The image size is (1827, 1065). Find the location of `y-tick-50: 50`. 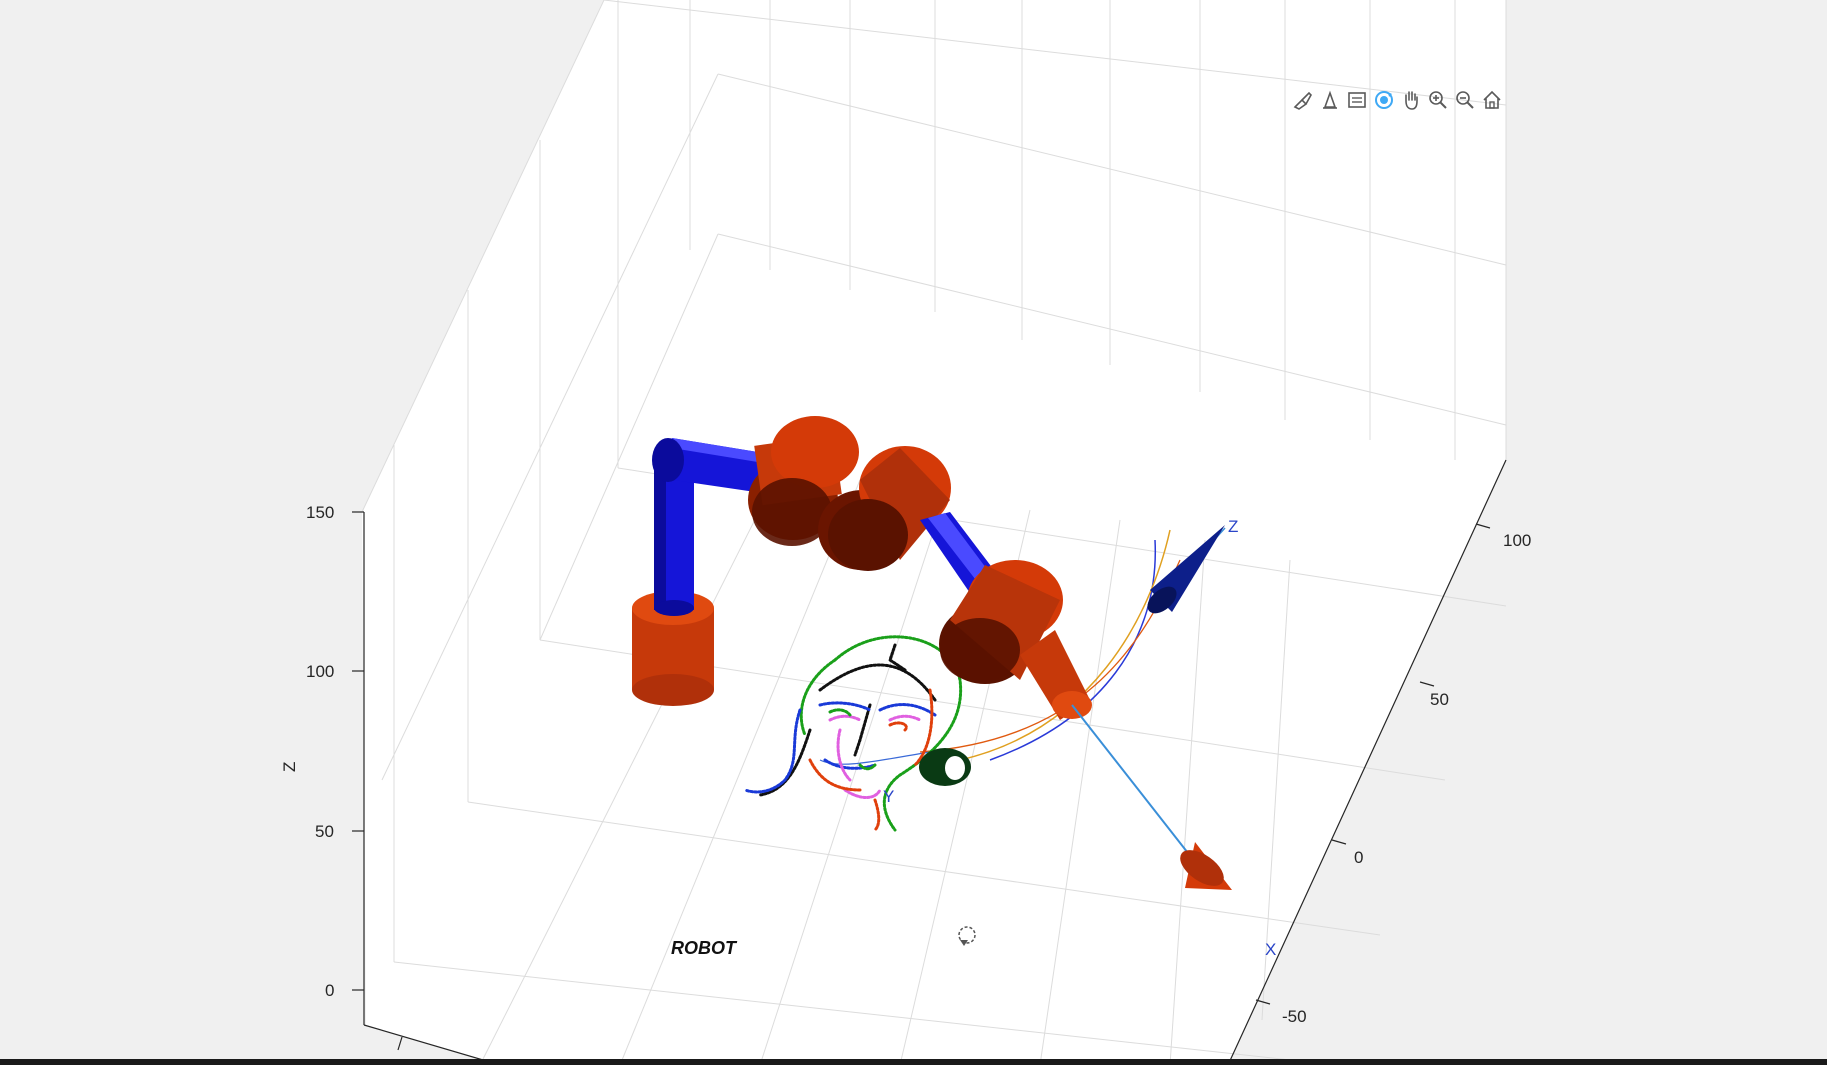

y-tick-50: 50 is located at coordinates (1439, 699).